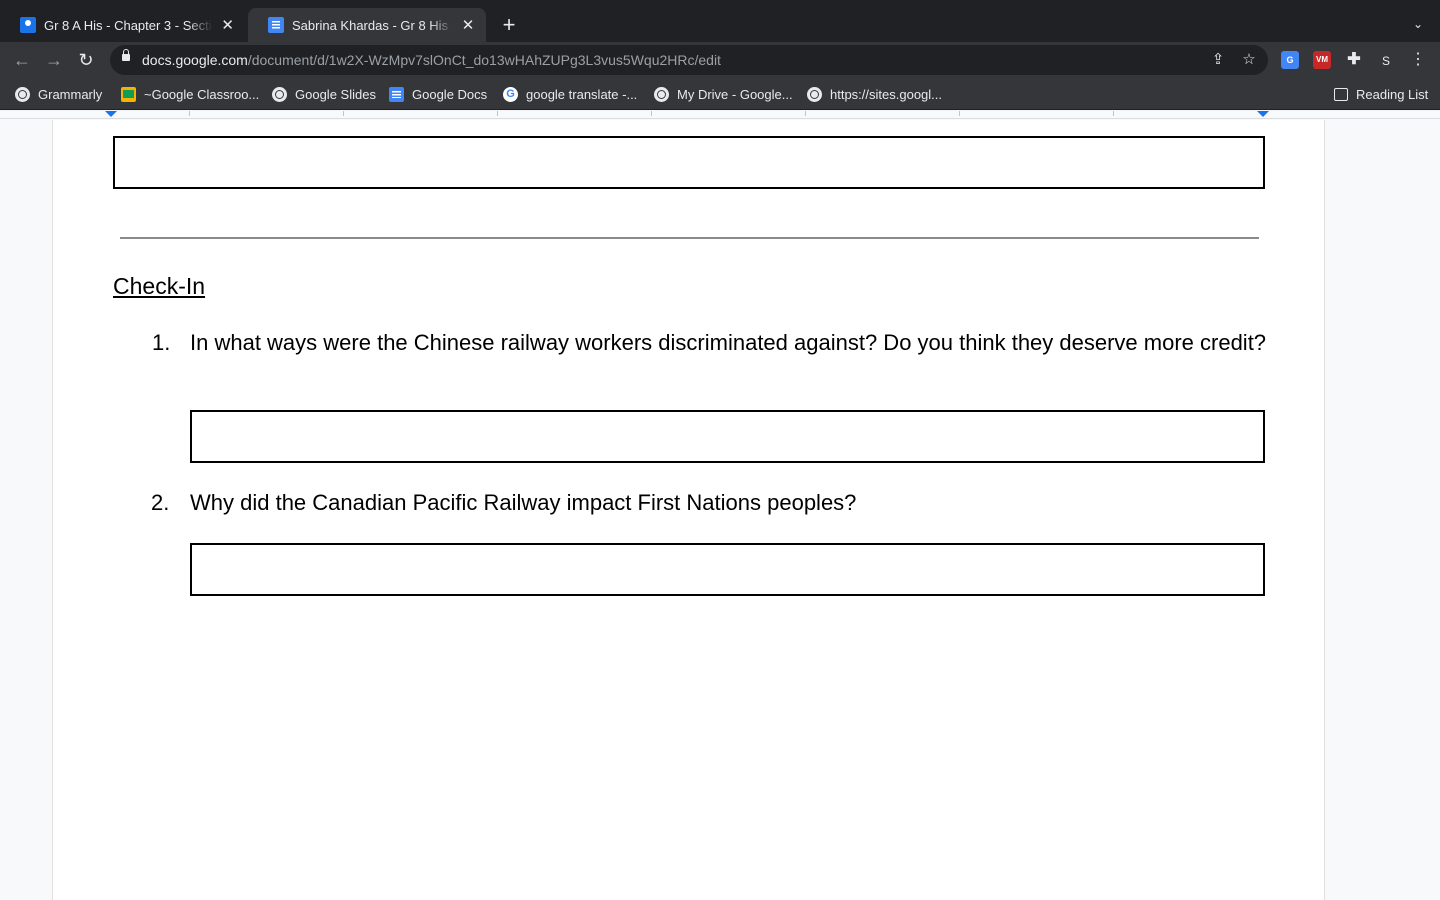 This screenshot has width=1440, height=900. I want to click on right-indent-marker, so click(1263, 114).